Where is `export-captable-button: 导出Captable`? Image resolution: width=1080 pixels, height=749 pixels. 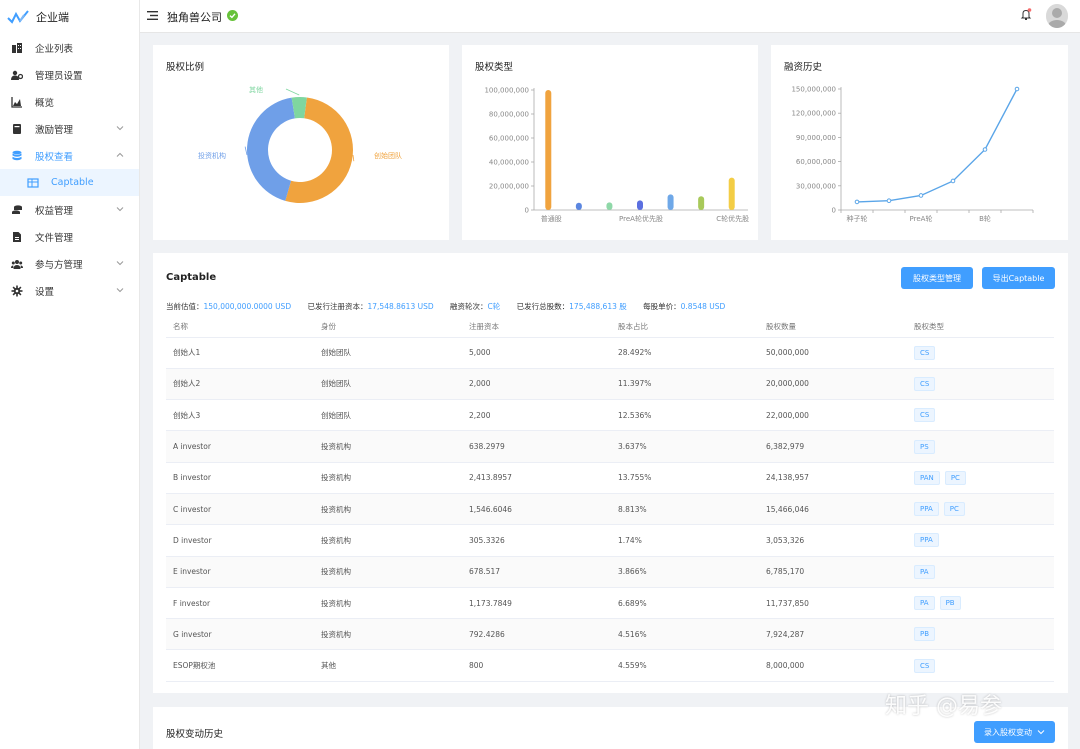
export-captable-button: 导出Captable is located at coordinates (1018, 278).